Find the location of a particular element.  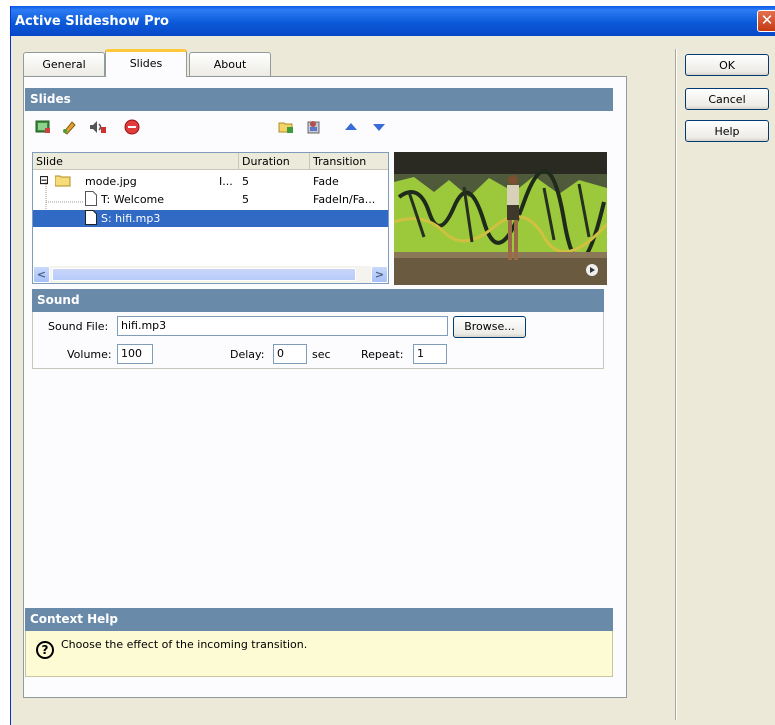

move-down-icon is located at coordinates (379, 127).